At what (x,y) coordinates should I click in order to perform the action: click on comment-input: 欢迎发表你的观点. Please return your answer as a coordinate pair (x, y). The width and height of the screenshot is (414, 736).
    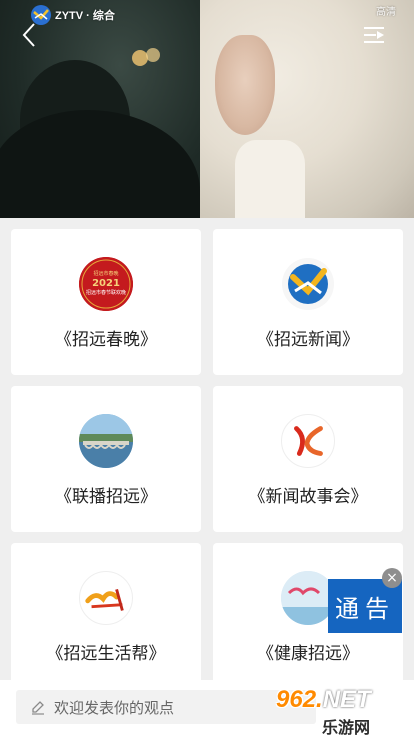
    Looking at the image, I should click on (166, 707).